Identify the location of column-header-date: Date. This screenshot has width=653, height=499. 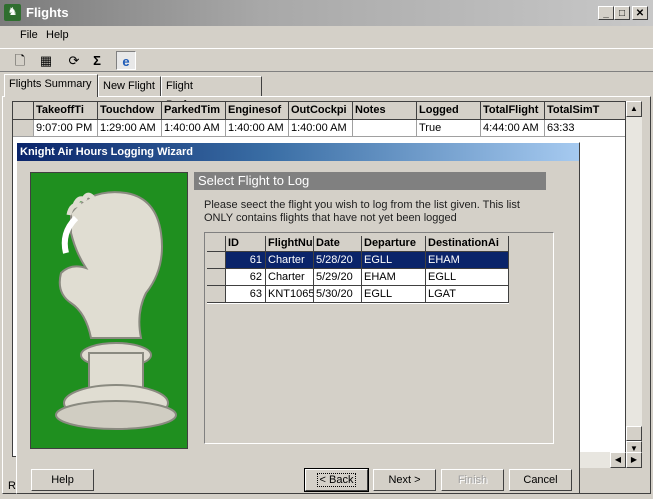
(338, 244).